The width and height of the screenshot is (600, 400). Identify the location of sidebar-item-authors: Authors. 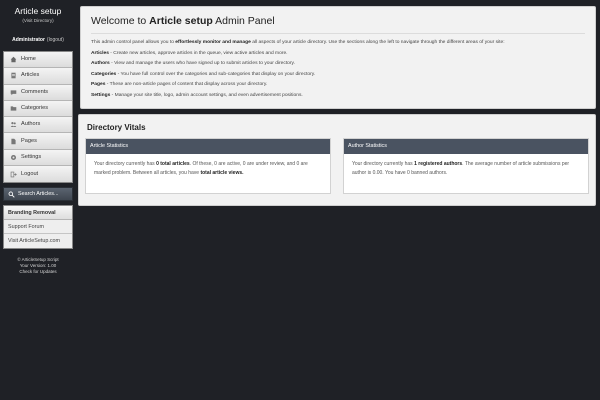
(38, 125).